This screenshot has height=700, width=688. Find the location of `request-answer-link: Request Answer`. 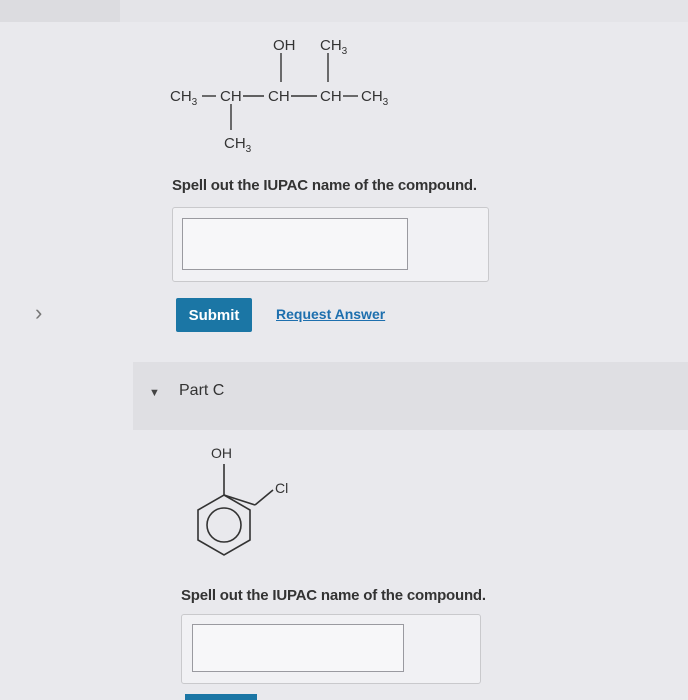

request-answer-link: Request Answer is located at coordinates (330, 314).